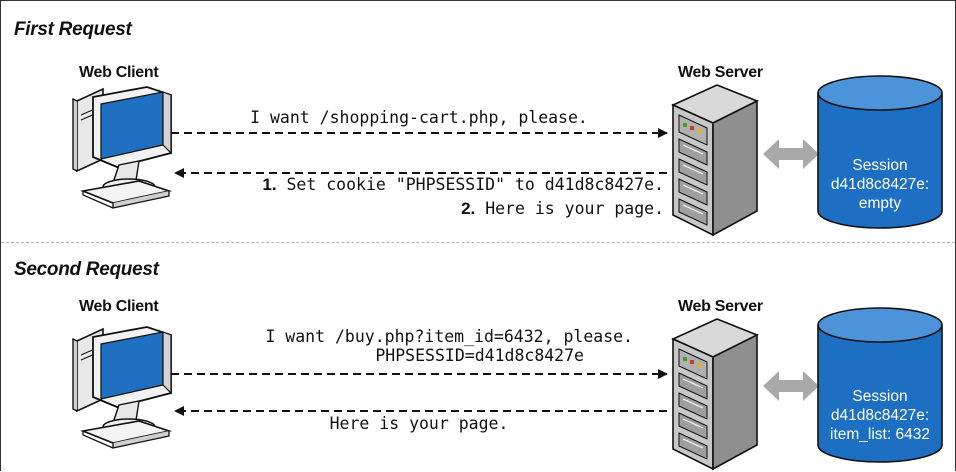  I want to click on section-title: First Request, so click(73, 29).